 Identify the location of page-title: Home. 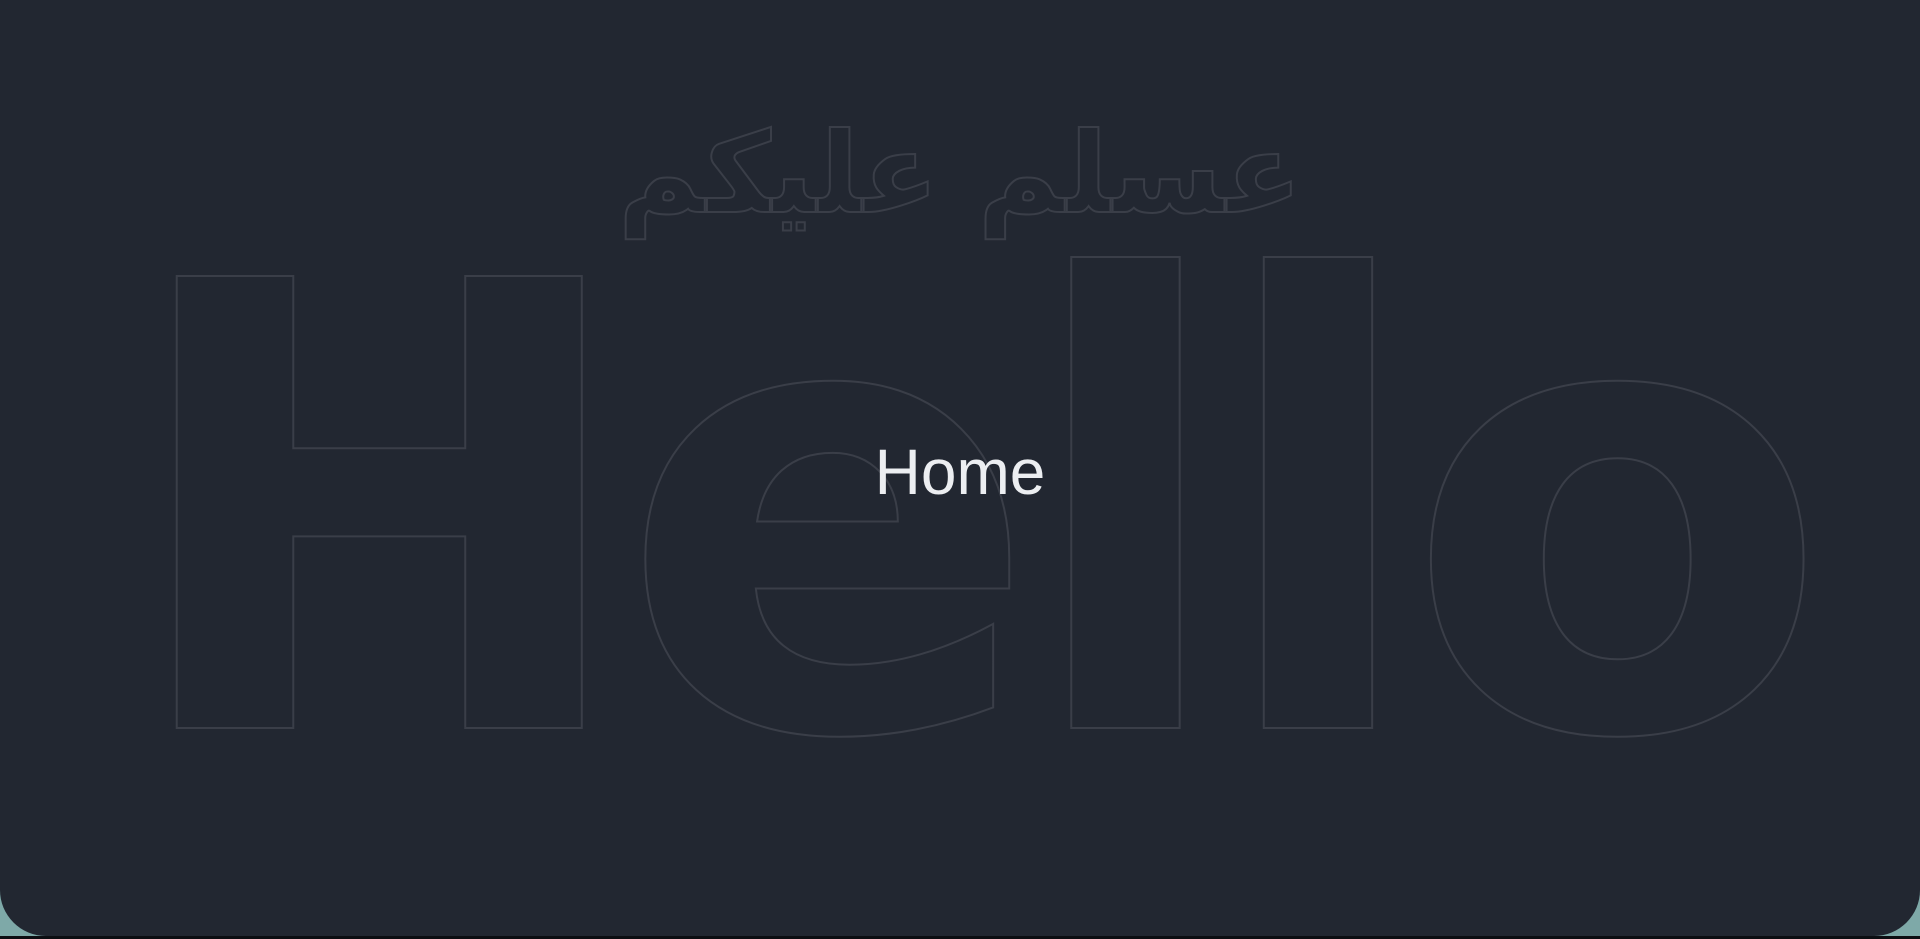
(960, 472).